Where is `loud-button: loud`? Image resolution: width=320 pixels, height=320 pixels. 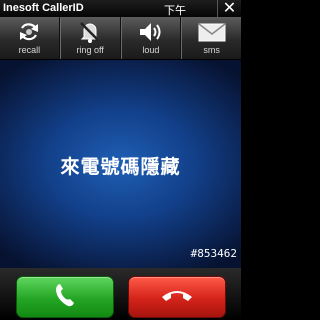 loud-button: loud is located at coordinates (151, 38).